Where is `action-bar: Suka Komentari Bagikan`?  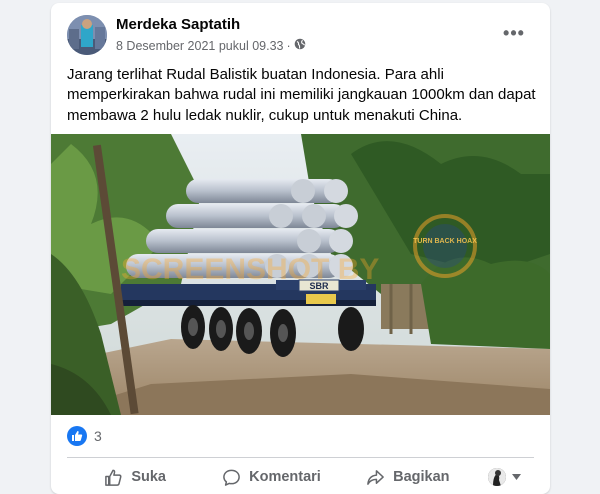 action-bar: Suka Komentari Bagikan is located at coordinates (300, 477).